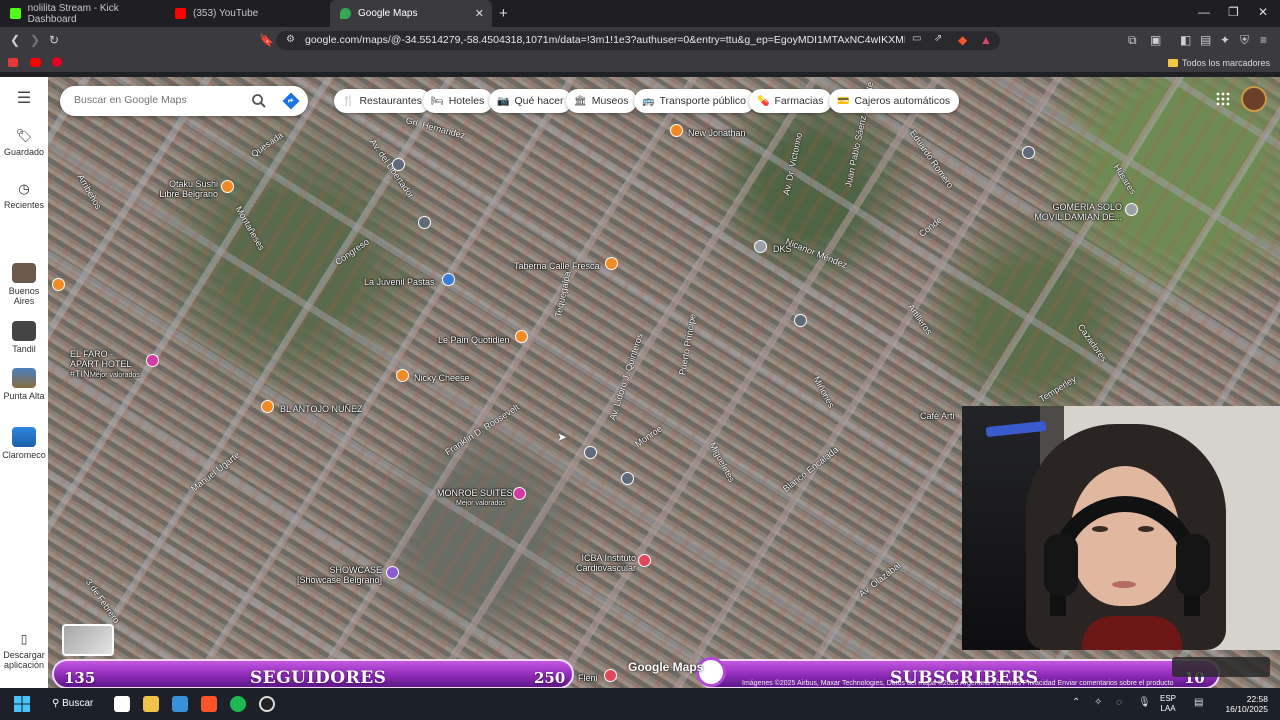  What do you see at coordinates (1185, 40) in the screenshot?
I see `split-view-icon: ◧` at bounding box center [1185, 40].